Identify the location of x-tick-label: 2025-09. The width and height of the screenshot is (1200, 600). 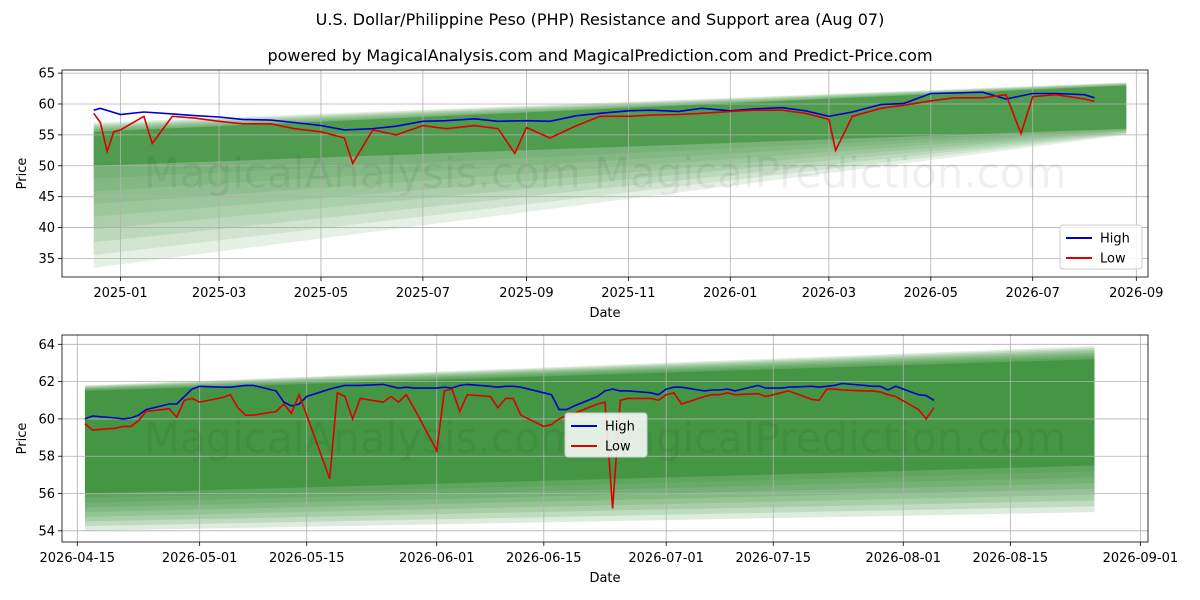
(526, 293).